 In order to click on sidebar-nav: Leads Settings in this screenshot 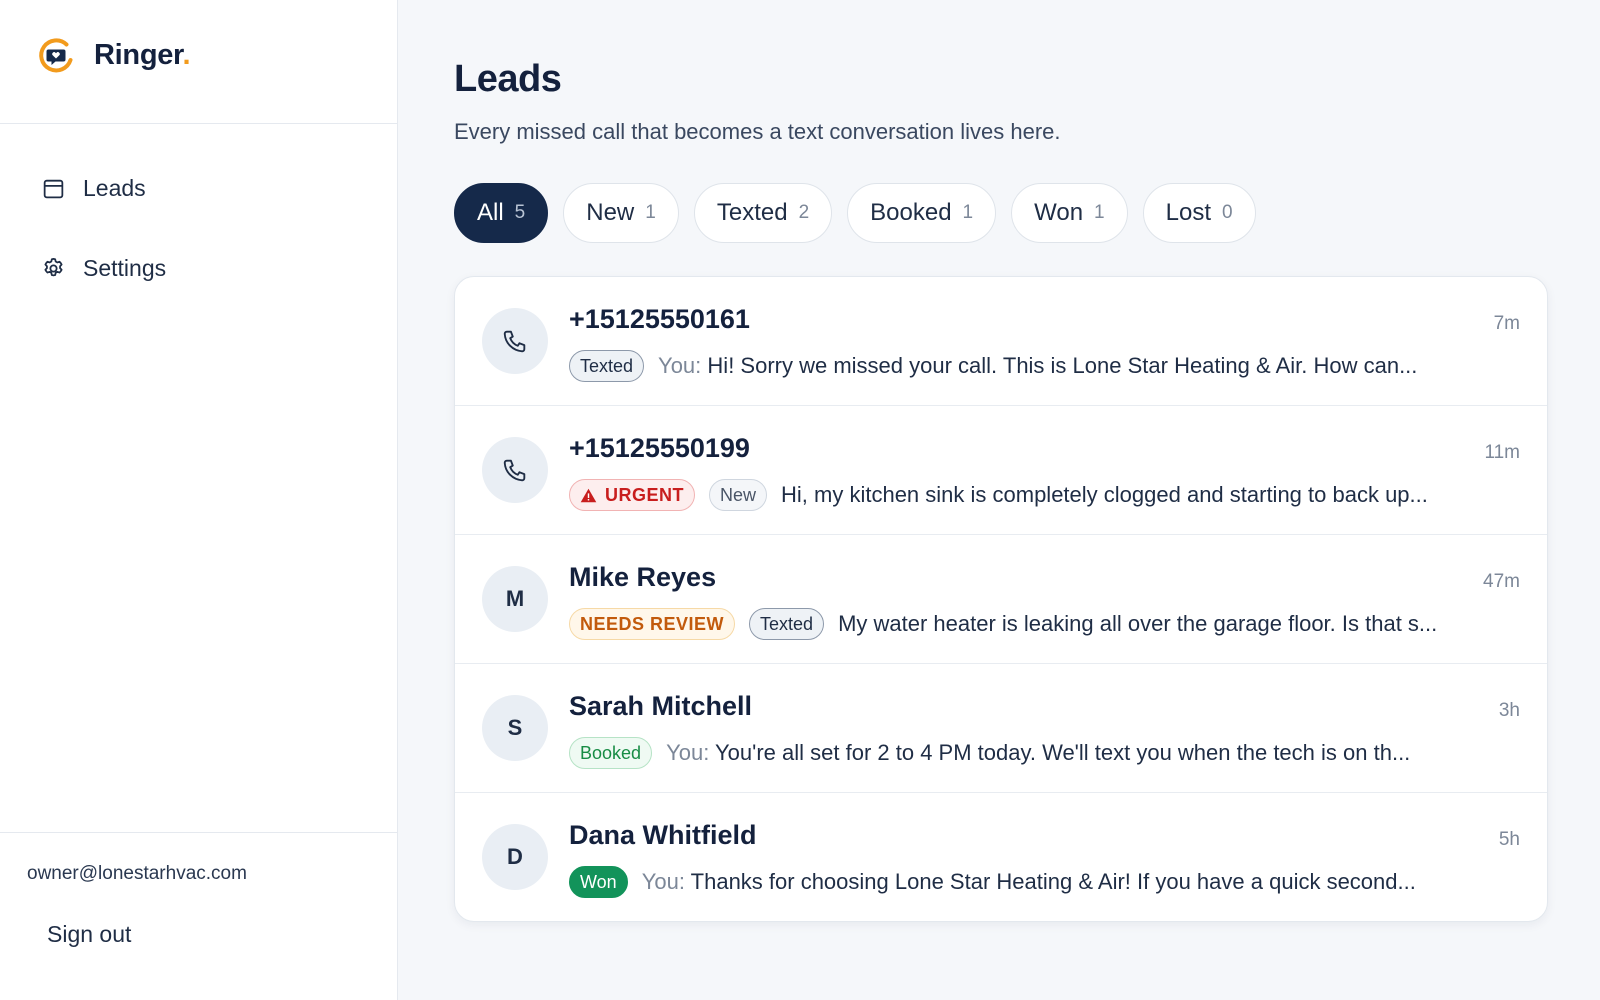, I will do `click(198, 216)`.